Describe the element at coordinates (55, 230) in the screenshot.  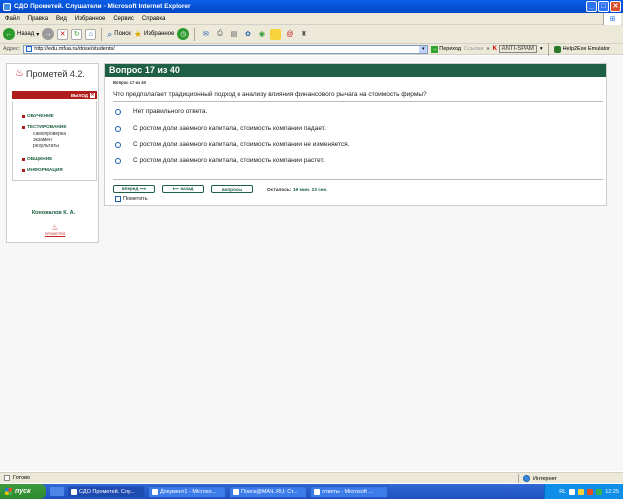
I see `small-prometei-logo: ♨ ПРОМЕТЕЙ` at that location.